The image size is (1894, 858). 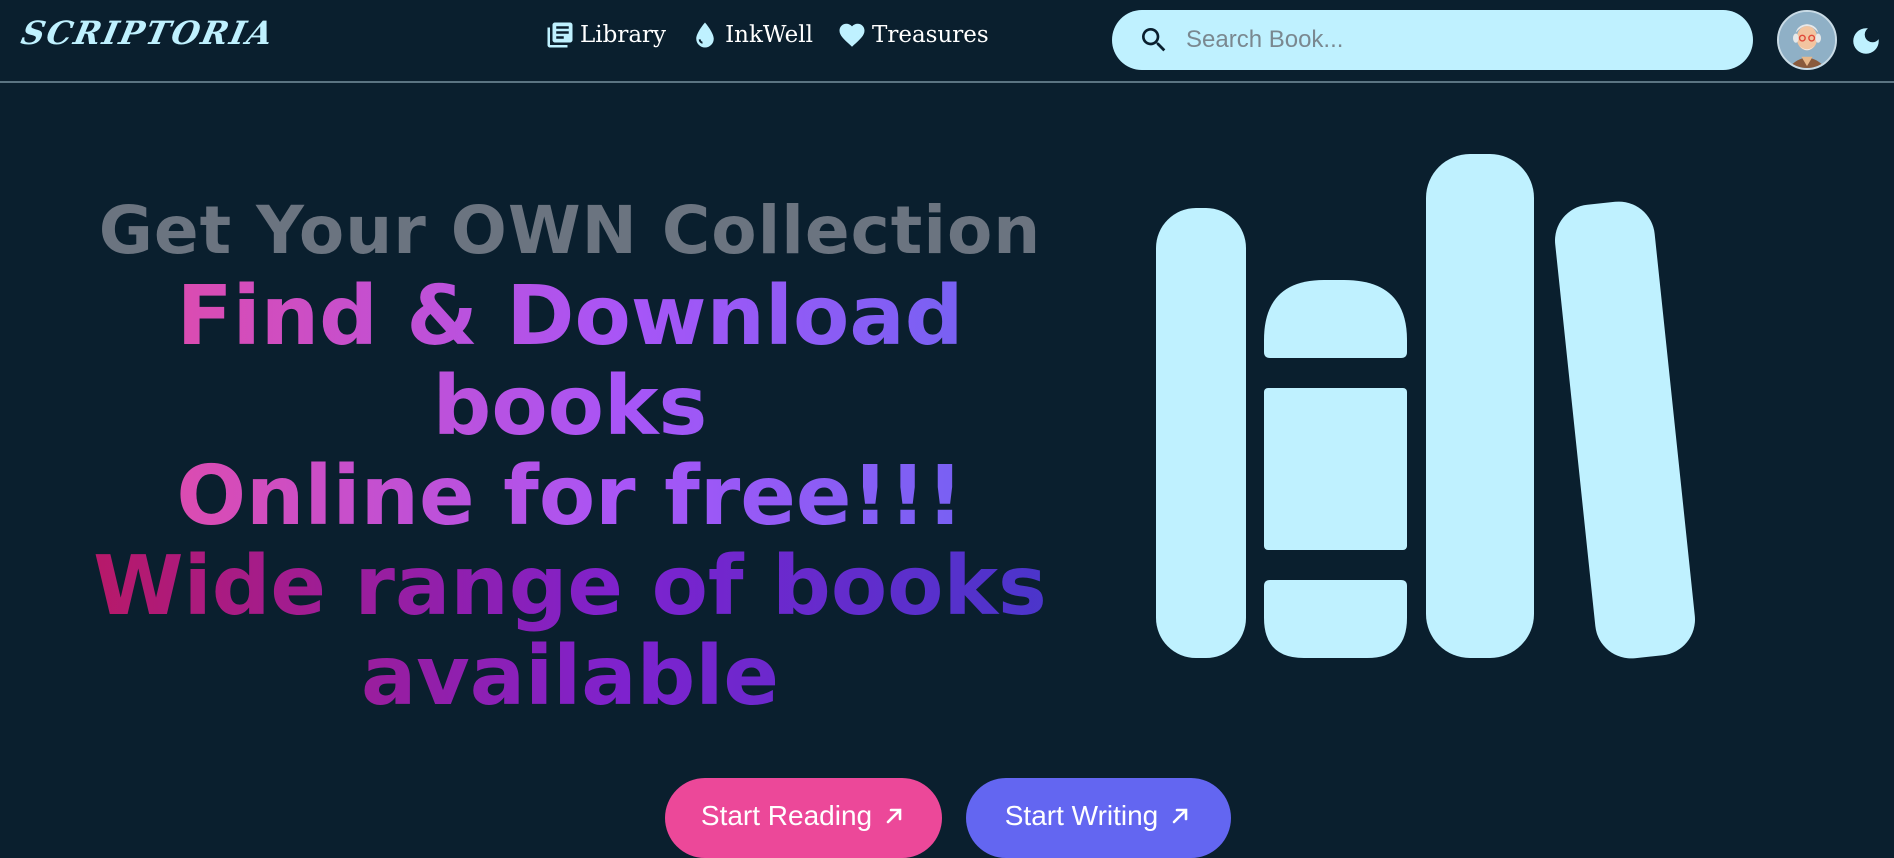 What do you see at coordinates (852, 35) in the screenshot?
I see `heart-icon` at bounding box center [852, 35].